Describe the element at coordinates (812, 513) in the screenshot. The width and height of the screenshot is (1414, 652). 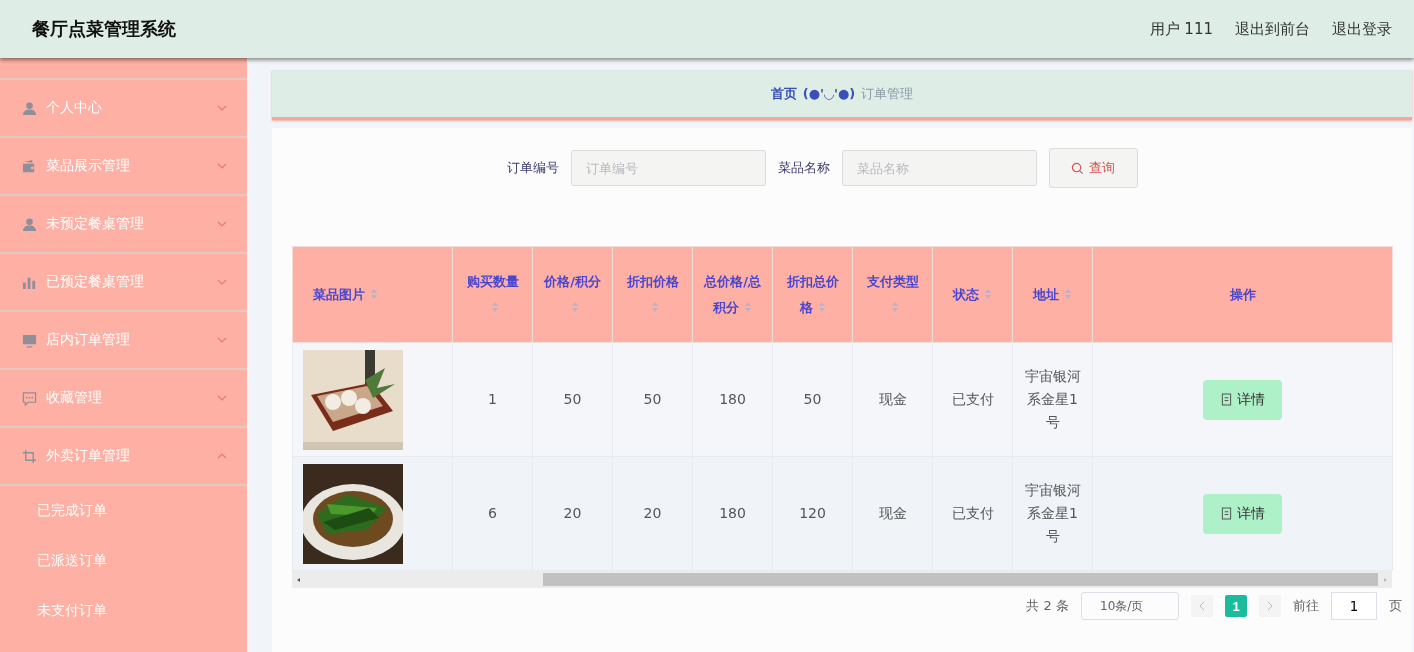
I see `table-cell: 120` at that location.